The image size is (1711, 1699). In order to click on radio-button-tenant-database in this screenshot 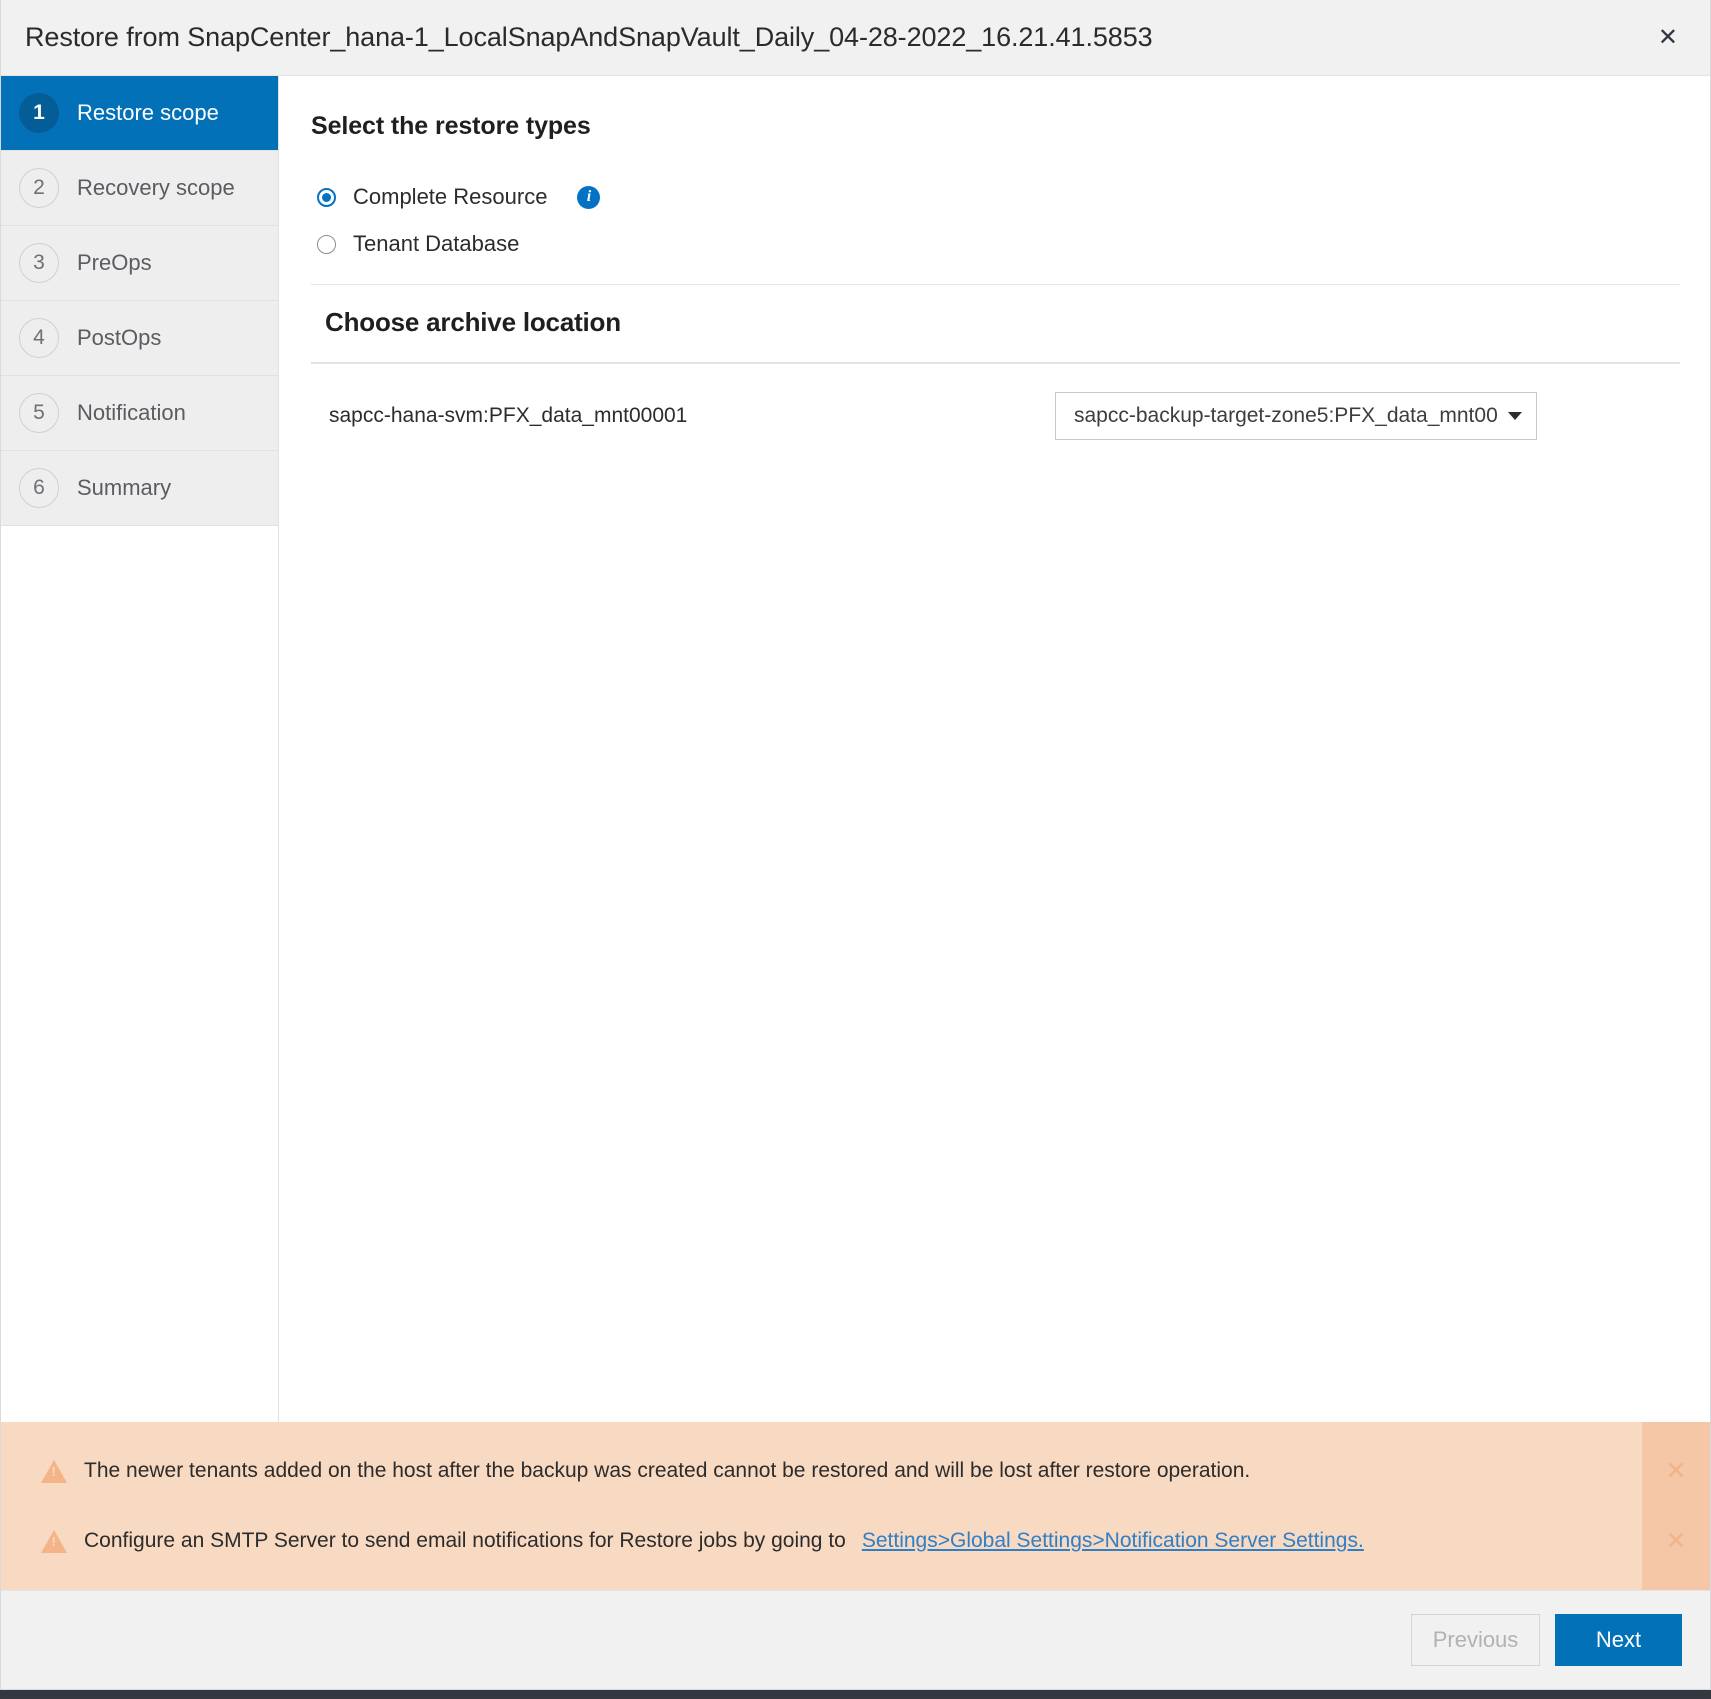, I will do `click(326, 244)`.